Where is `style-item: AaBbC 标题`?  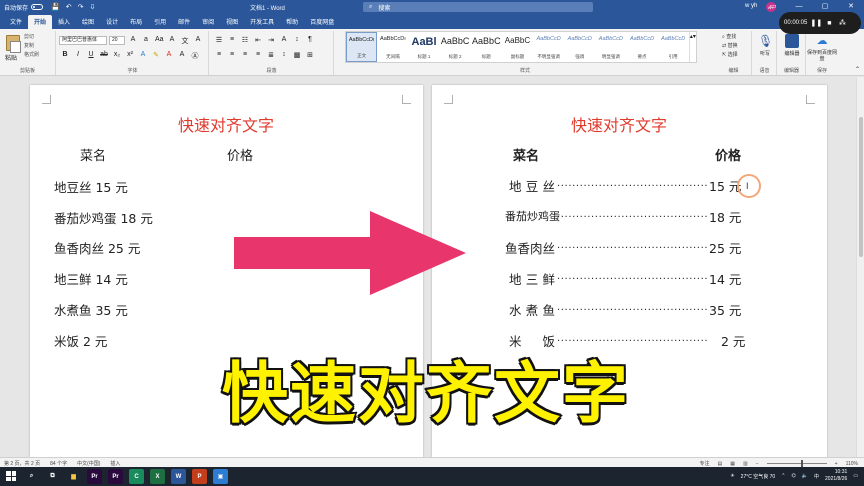
style-item: AaBbC 标题 is located at coordinates (486, 47).